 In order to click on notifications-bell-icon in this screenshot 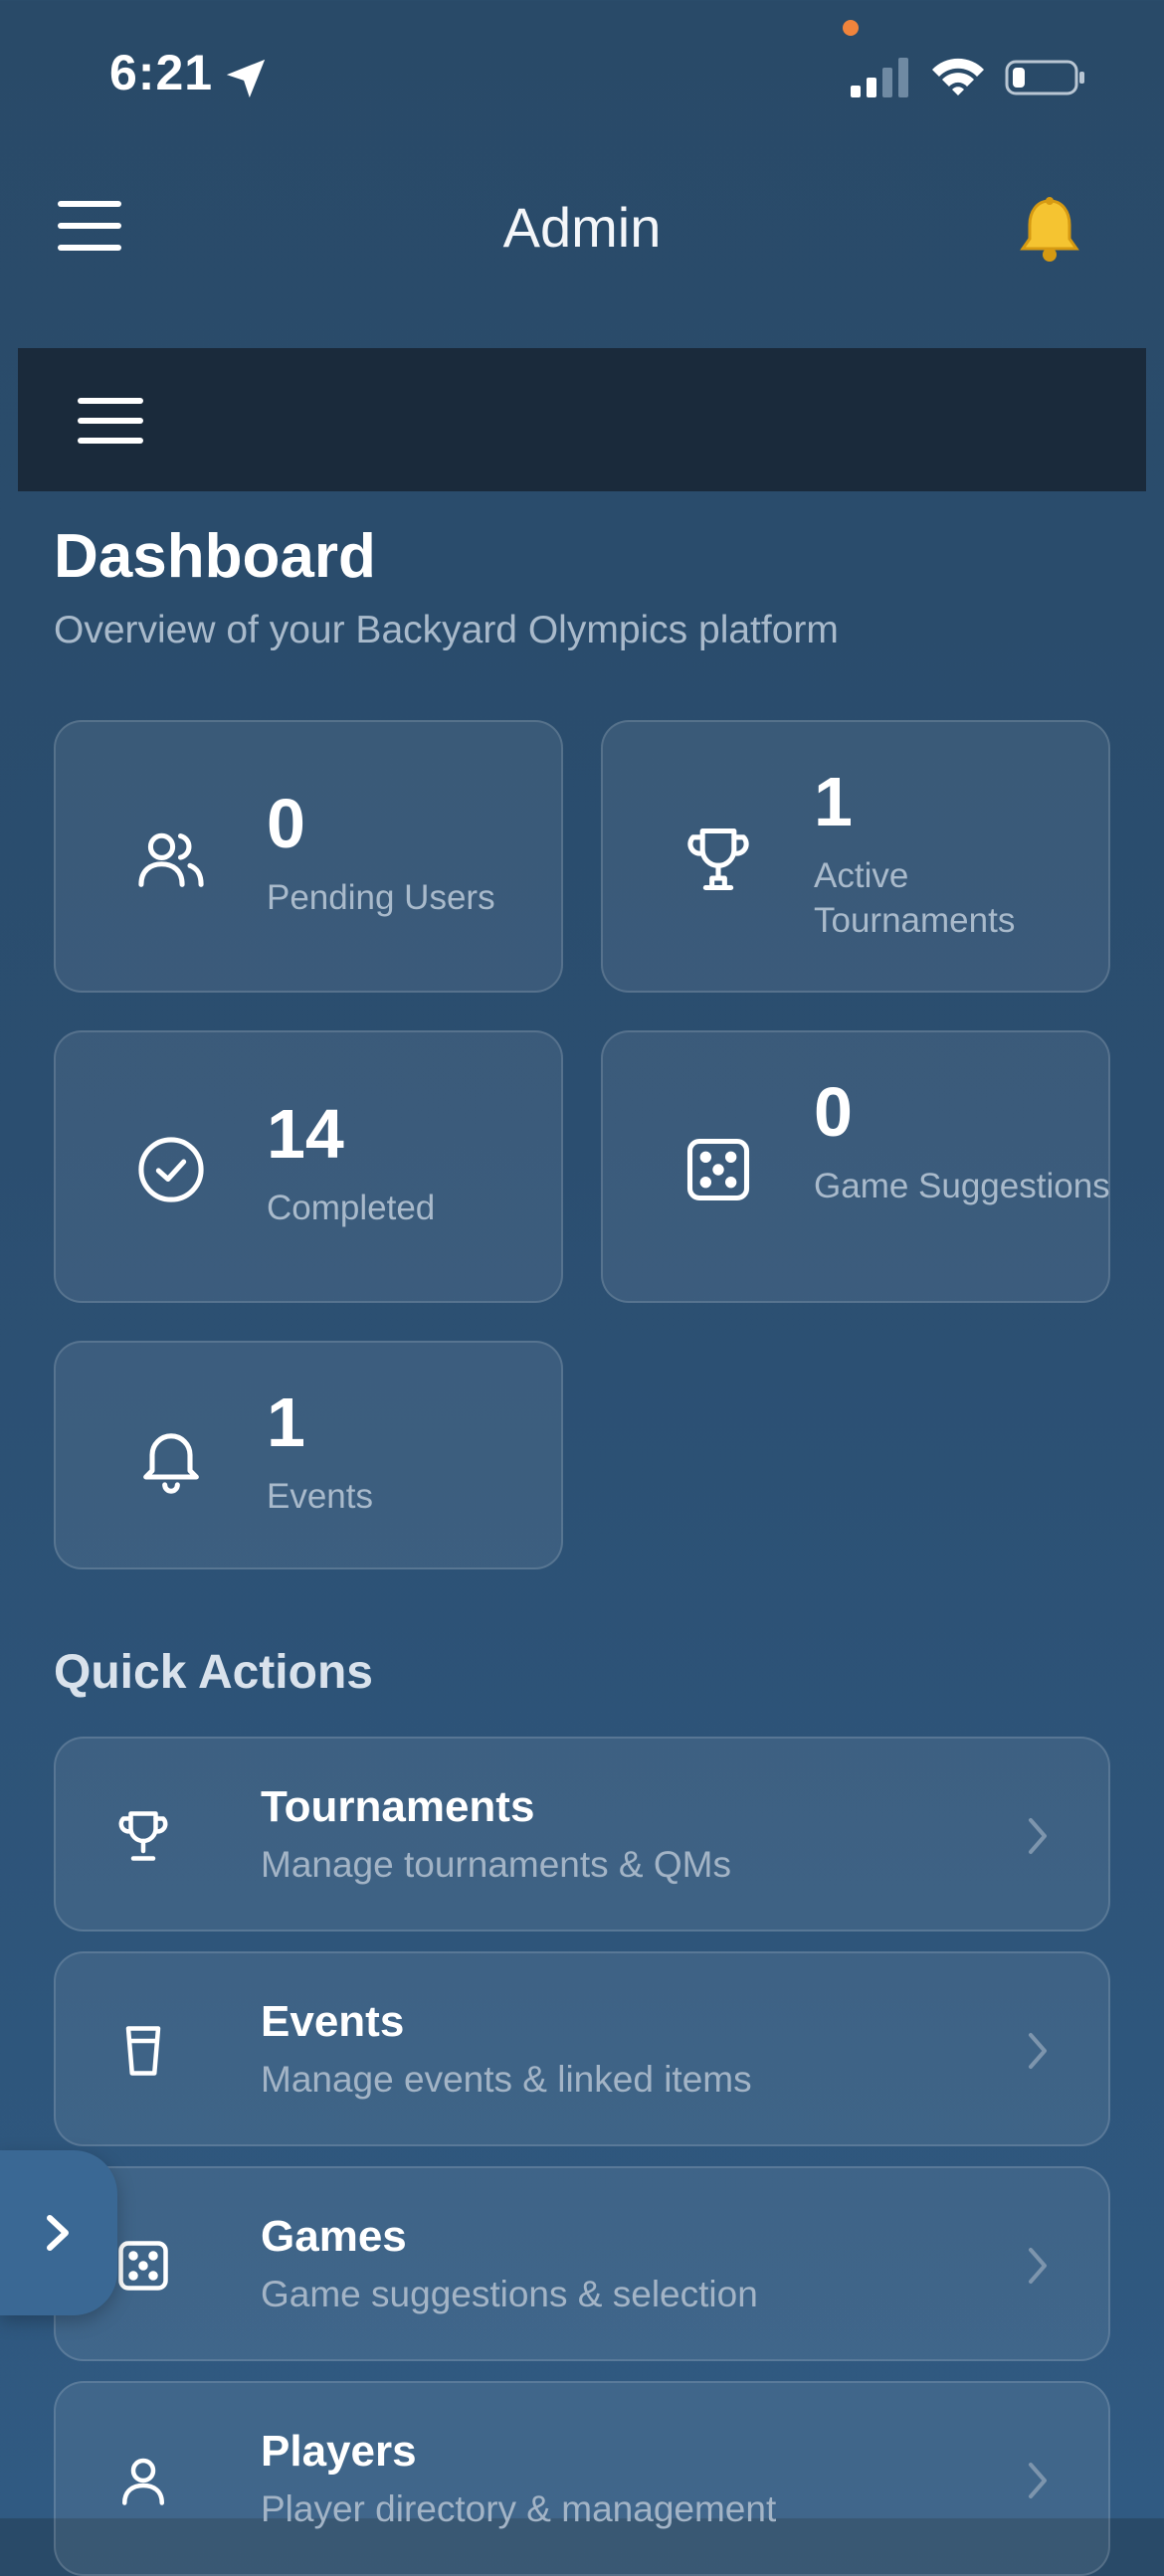, I will do `click(1049, 230)`.